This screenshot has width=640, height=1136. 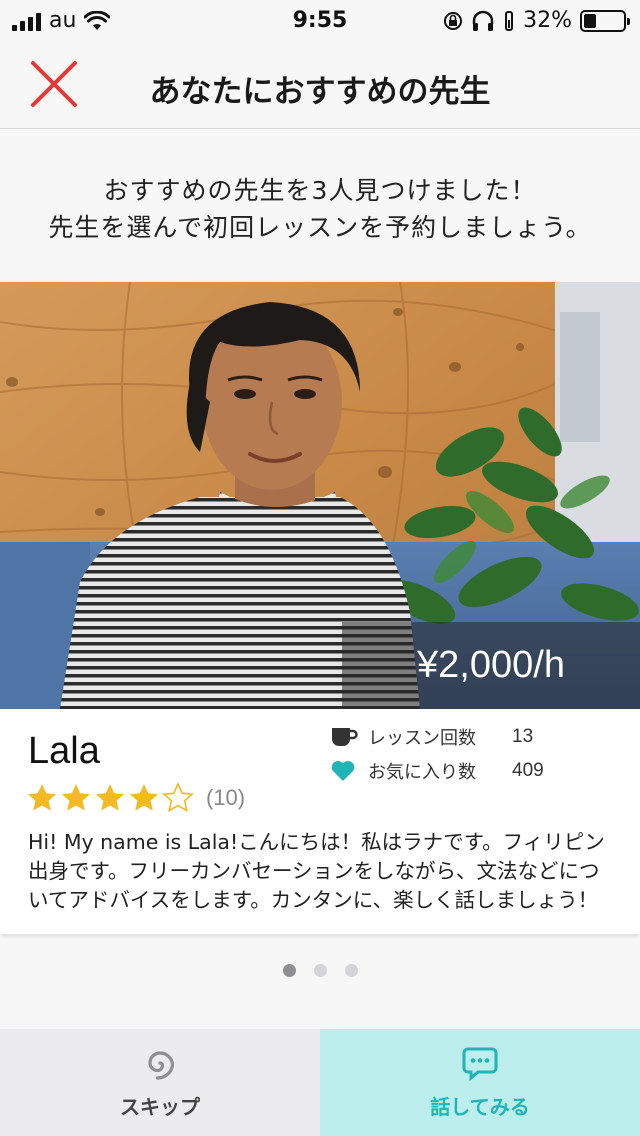 What do you see at coordinates (320, 92) in the screenshot?
I see `page-title: あなたにおすすめの先生` at bounding box center [320, 92].